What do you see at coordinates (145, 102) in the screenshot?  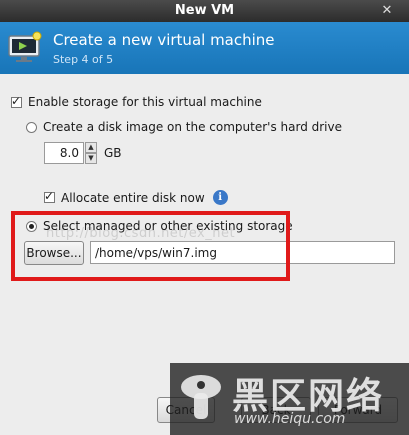 I see `enable-storage-label: Enable storage for this virtual machine` at bounding box center [145, 102].